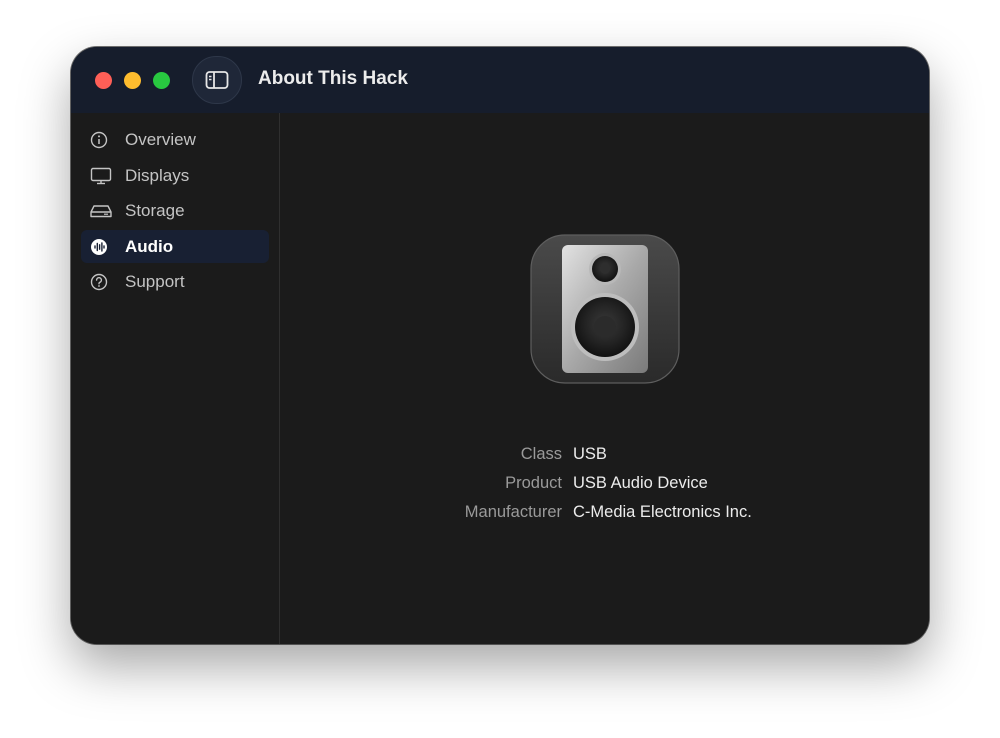  Describe the element at coordinates (160, 139) in the screenshot. I see `sidebar-item-label: Overview` at that location.